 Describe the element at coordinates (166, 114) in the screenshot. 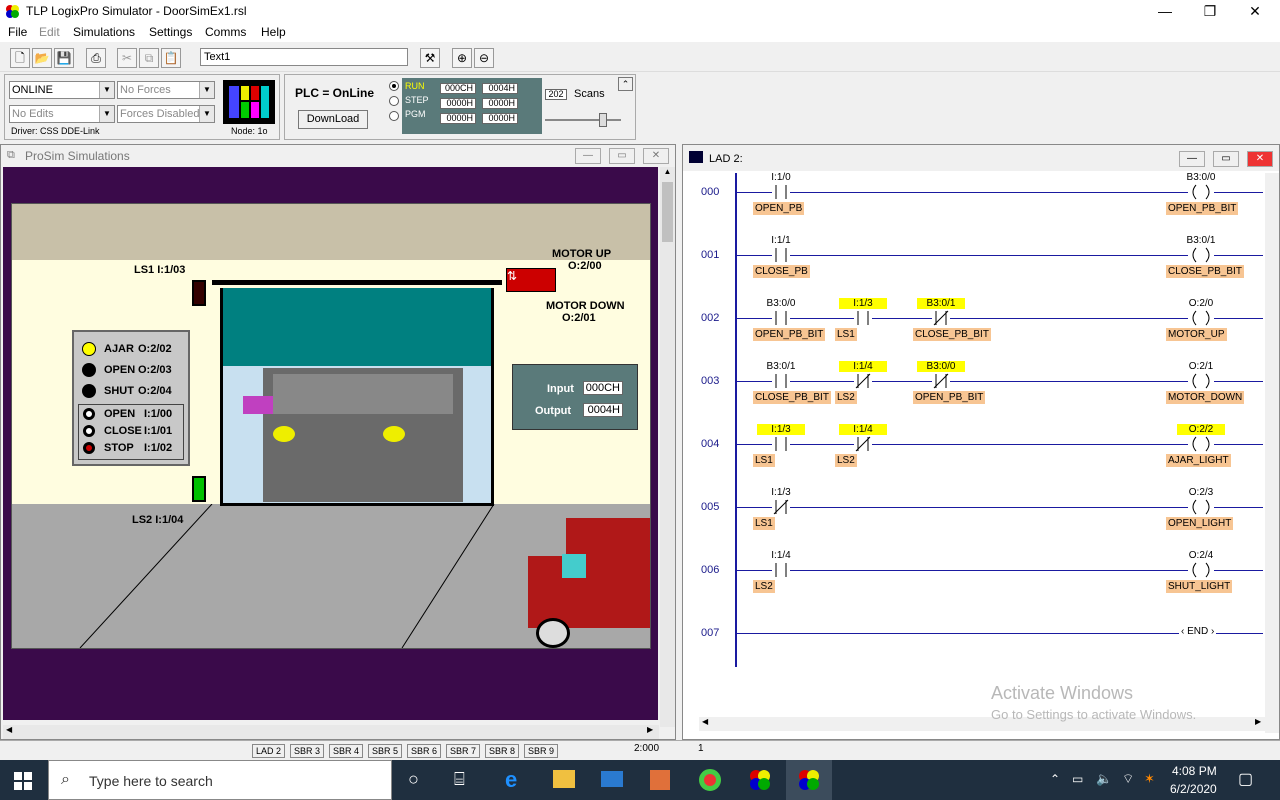

I see `forces-state-select: Forces Disabled ▼` at that location.